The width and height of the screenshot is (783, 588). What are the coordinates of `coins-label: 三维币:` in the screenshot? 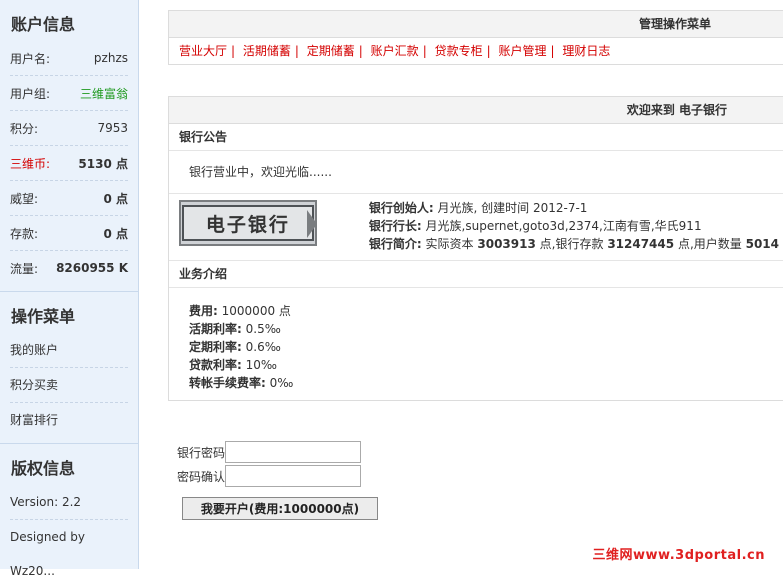 It's located at (30, 163).